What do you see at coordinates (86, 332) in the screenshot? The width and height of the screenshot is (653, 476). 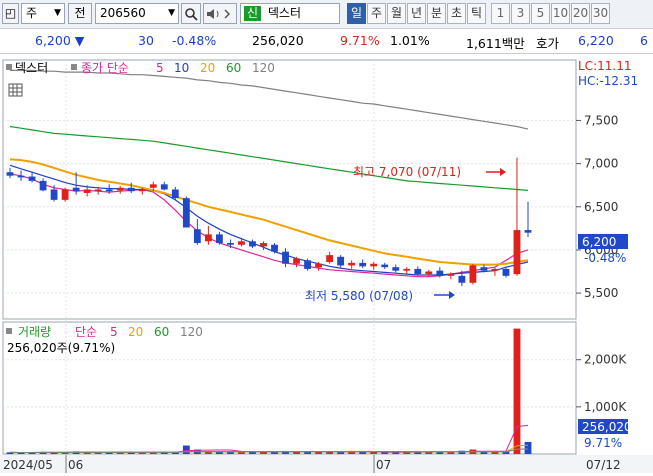 I see `volume-legend-ma: 단순` at bounding box center [86, 332].